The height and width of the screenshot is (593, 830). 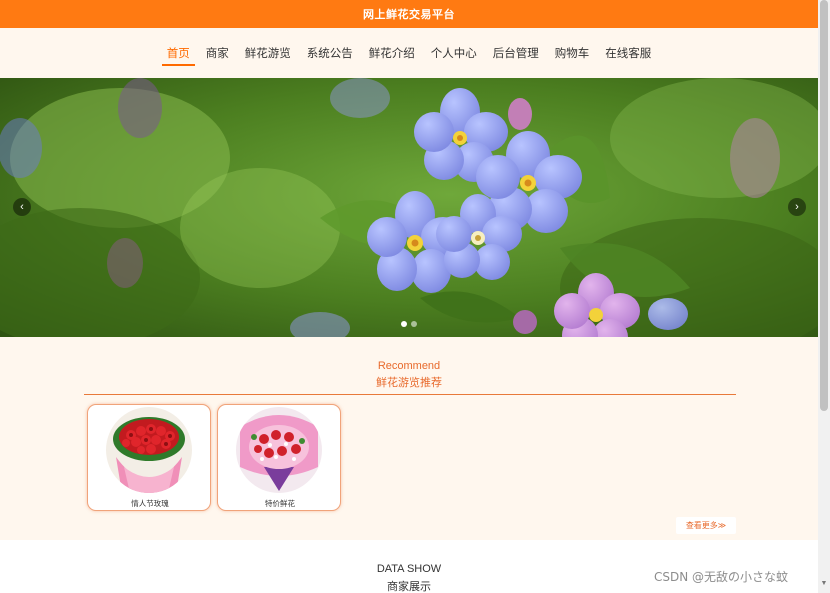 I want to click on page-scrollbar: ▼, so click(x=824, y=296).